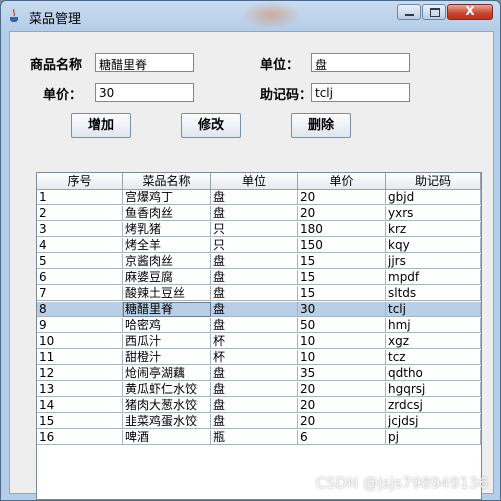 Image resolution: width=501 pixels, height=501 pixels. What do you see at coordinates (80, 197) in the screenshot?
I see `table-cell: 1` at bounding box center [80, 197].